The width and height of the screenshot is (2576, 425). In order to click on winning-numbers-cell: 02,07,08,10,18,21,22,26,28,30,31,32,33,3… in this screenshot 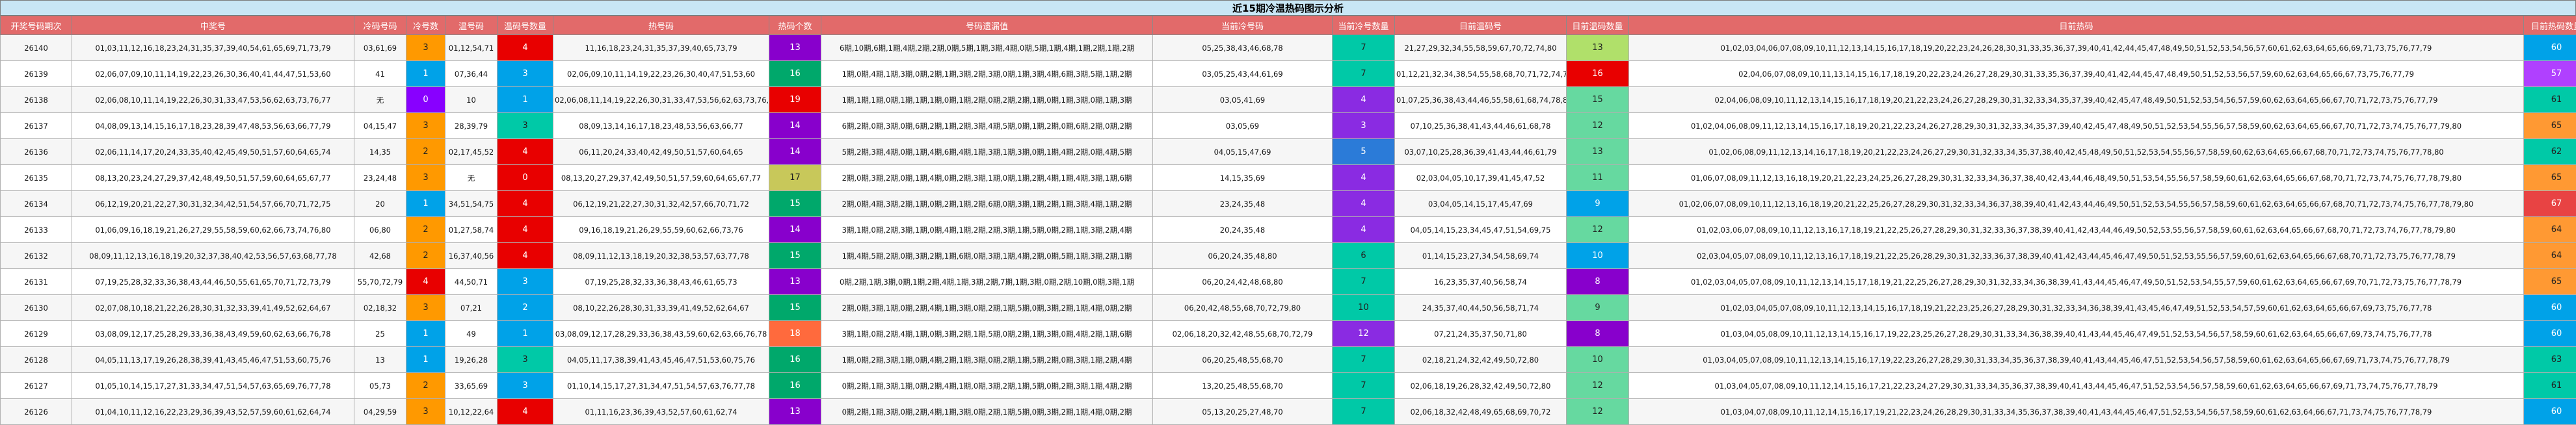, I will do `click(213, 308)`.